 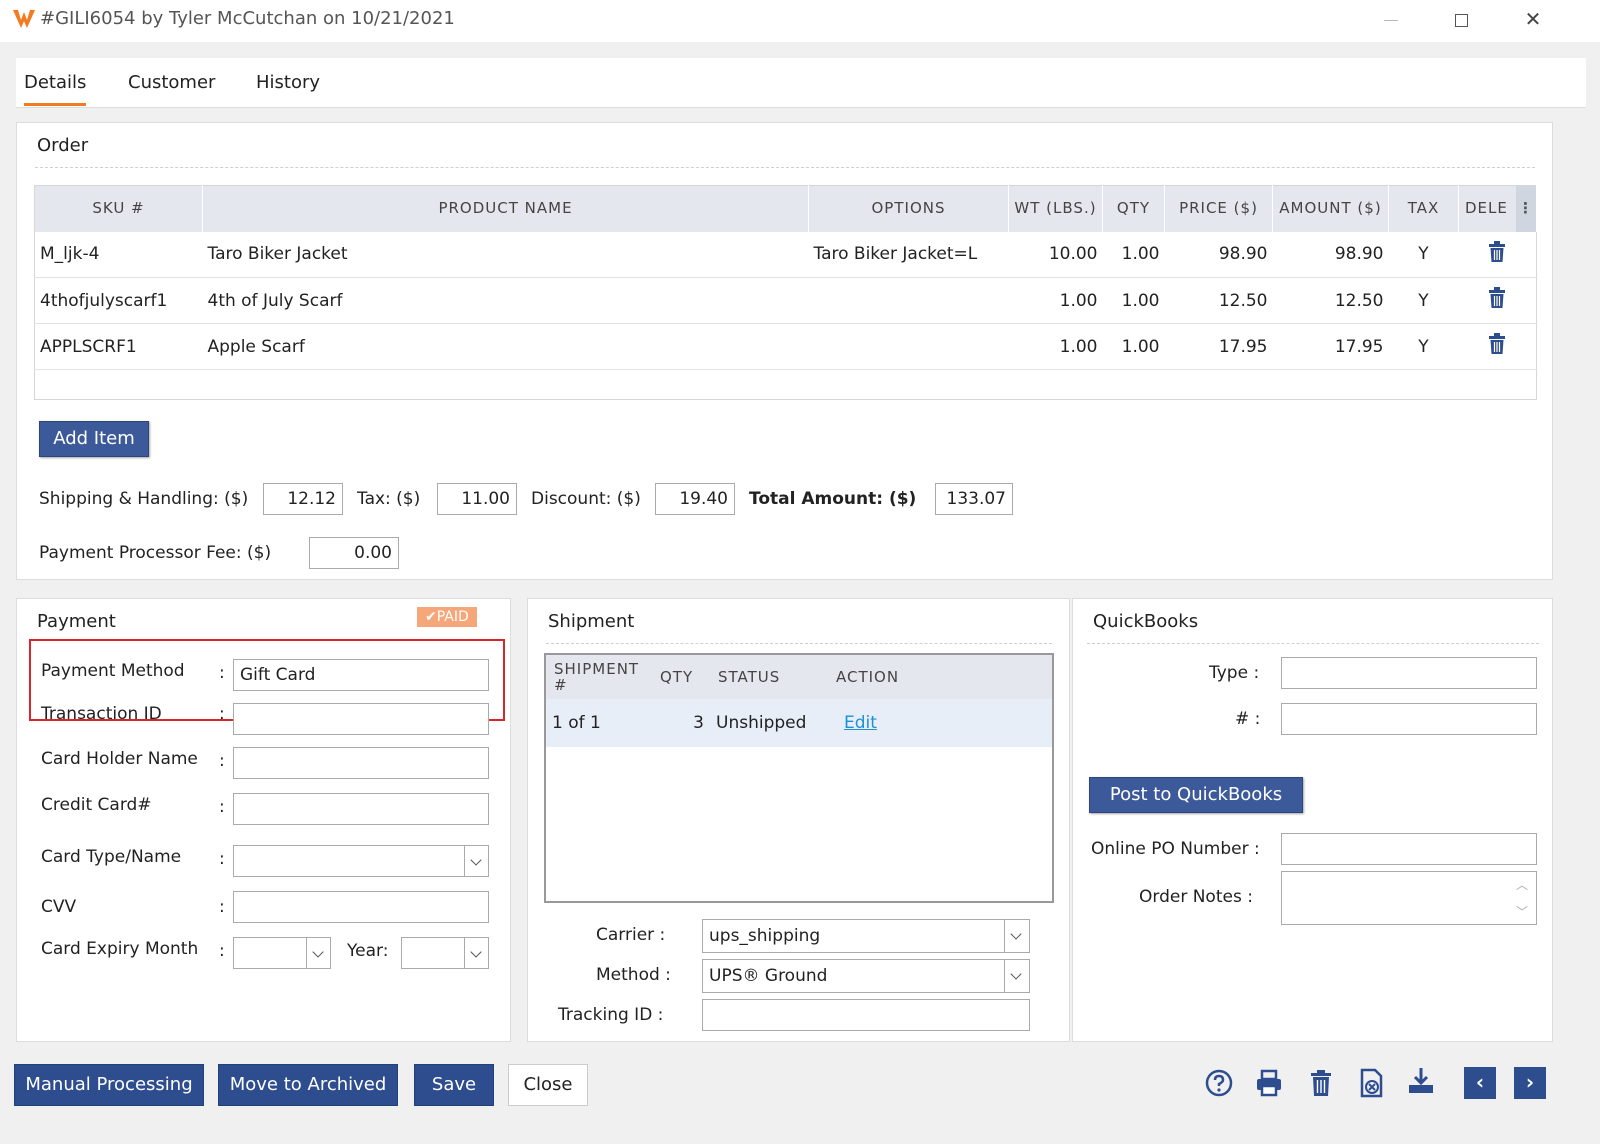 What do you see at coordinates (1055, 208) in the screenshot?
I see `col-weight: WT (LBS.)` at bounding box center [1055, 208].